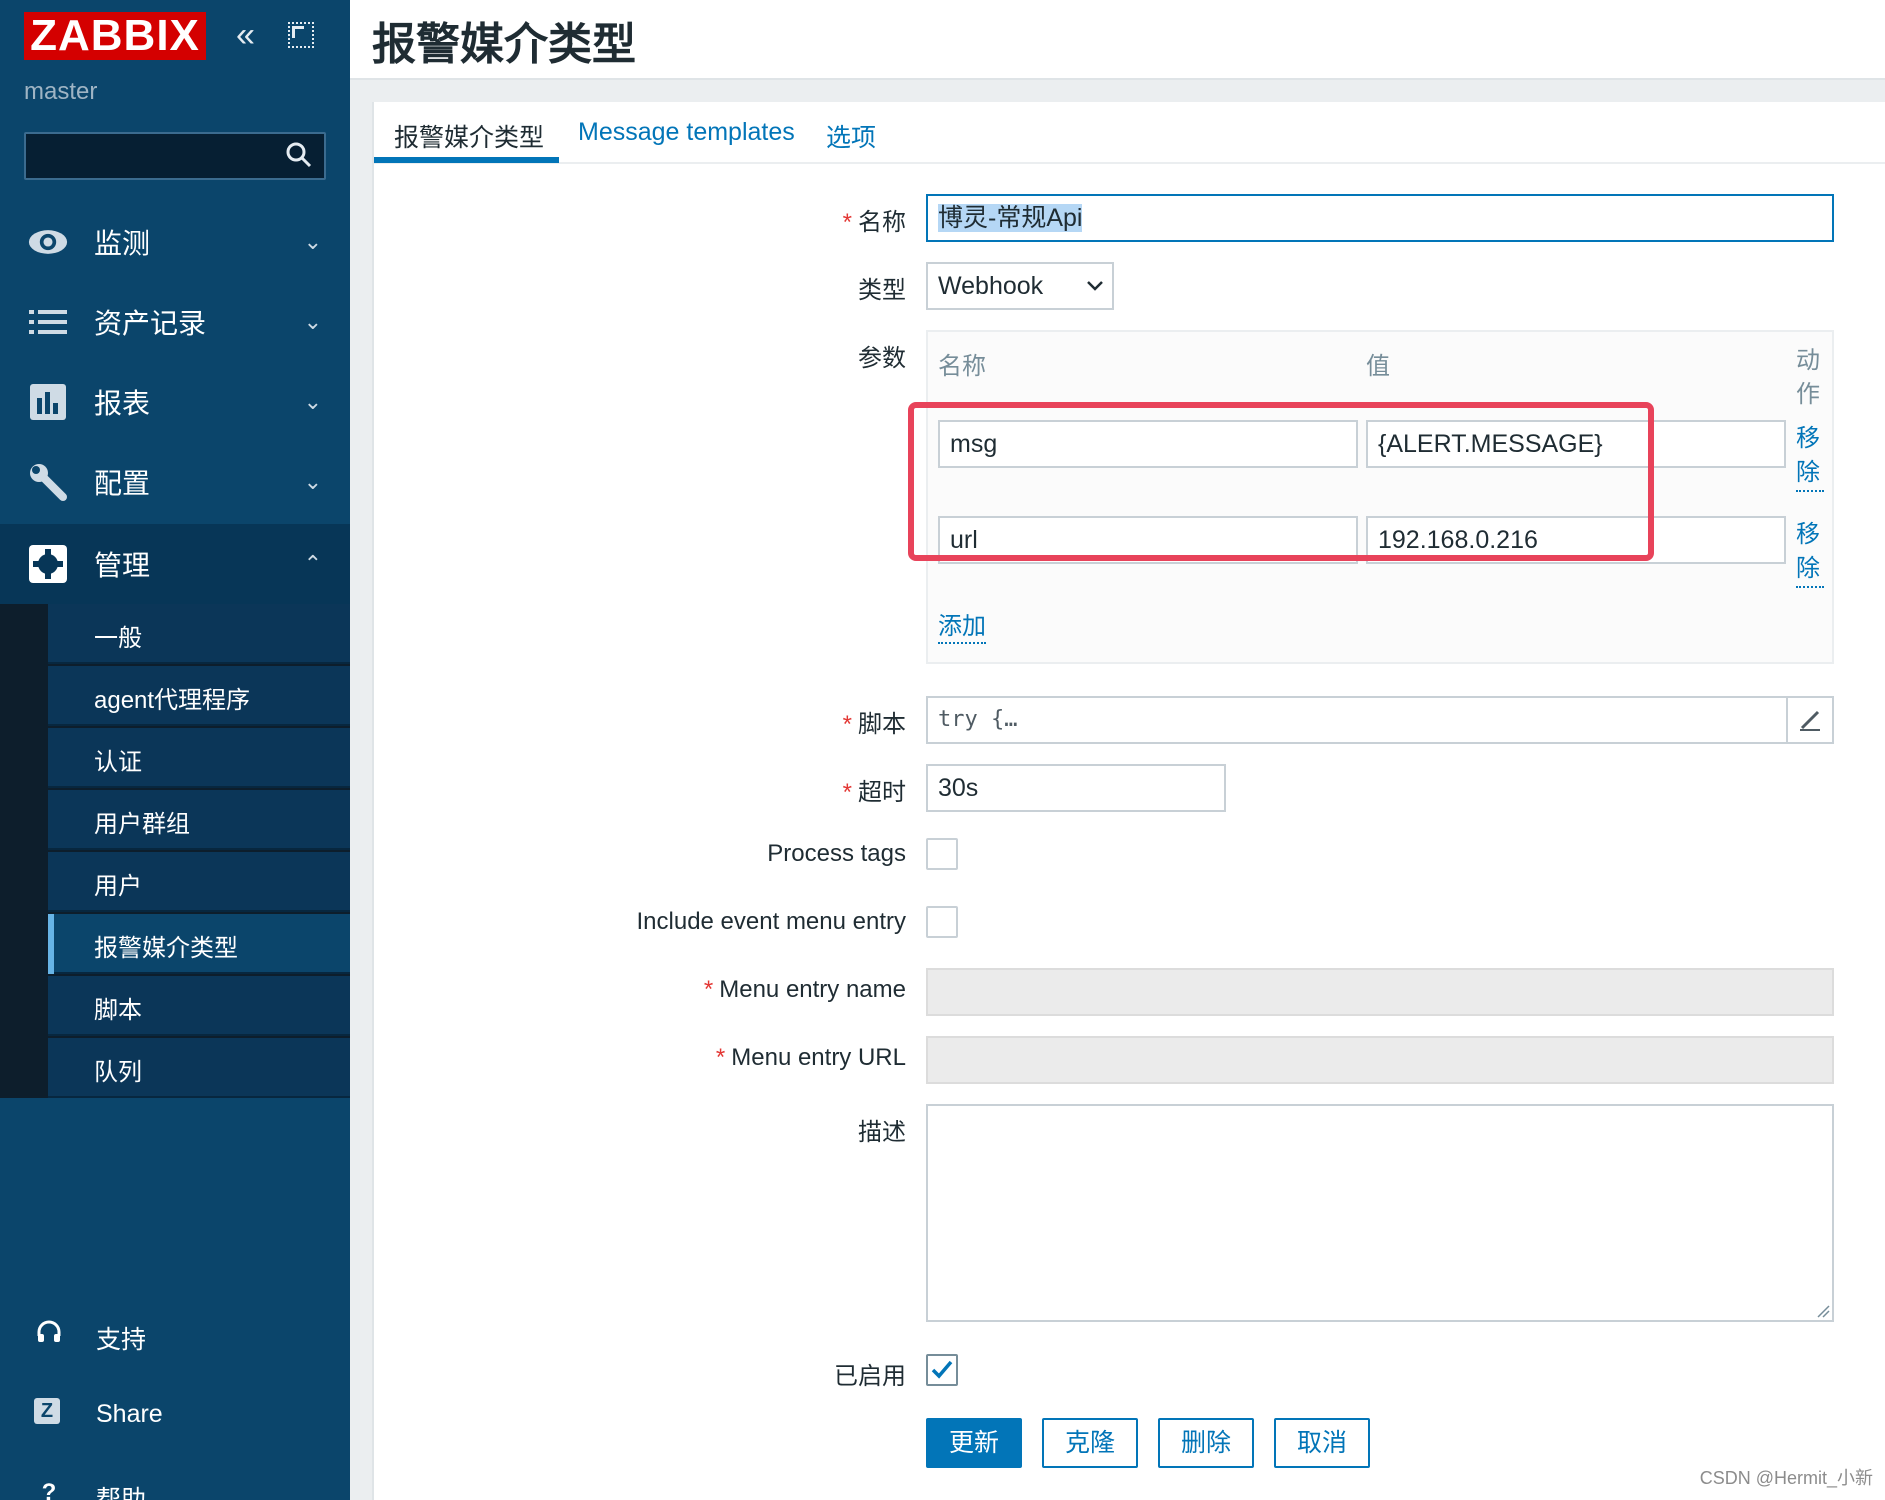 This screenshot has width=1885, height=1500. Describe the element at coordinates (199, 758) in the screenshot. I see `submenu-authentication: 认证` at that location.